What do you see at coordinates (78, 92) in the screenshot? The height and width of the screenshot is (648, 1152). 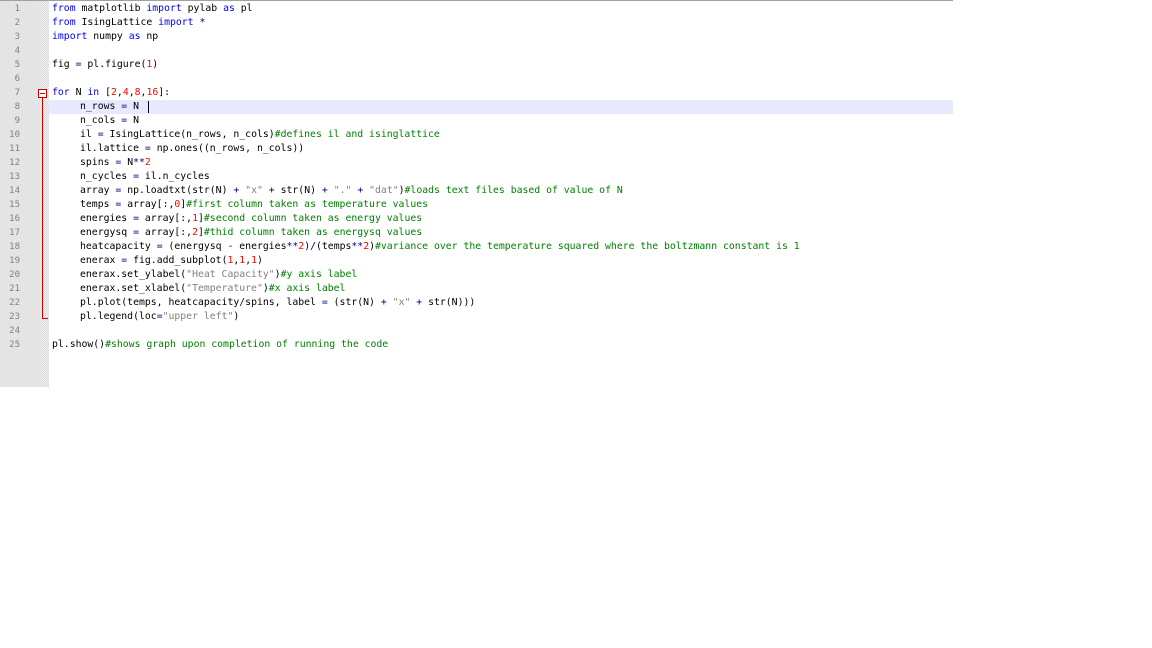 I see `code-token: N` at bounding box center [78, 92].